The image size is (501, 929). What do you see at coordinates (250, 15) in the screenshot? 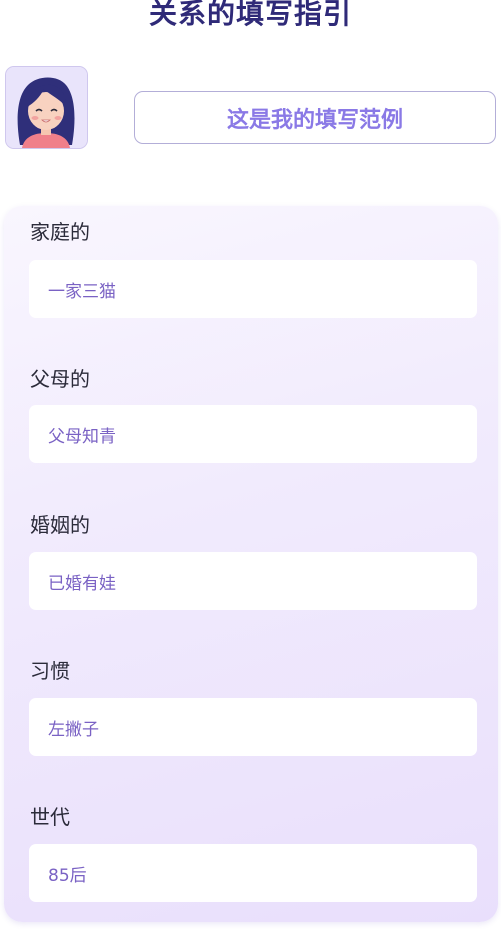
I see `page-title: 关系的填写指引` at bounding box center [250, 15].